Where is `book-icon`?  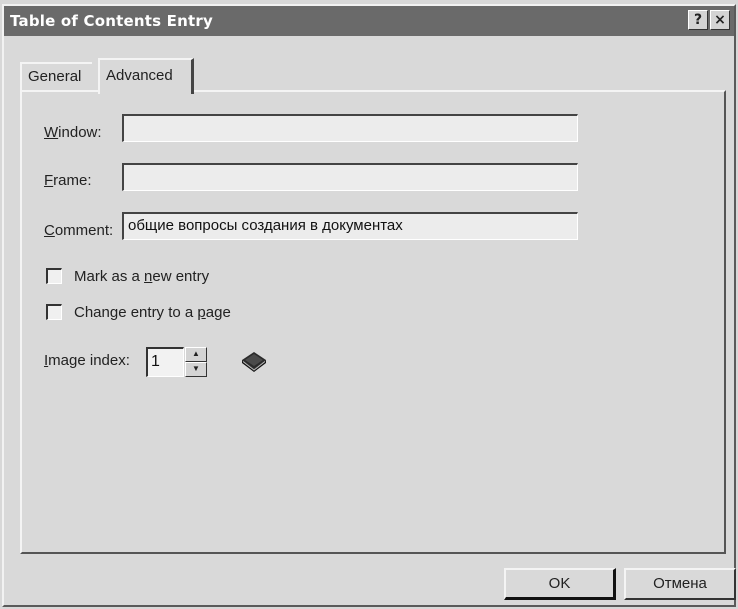
book-icon is located at coordinates (254, 362).